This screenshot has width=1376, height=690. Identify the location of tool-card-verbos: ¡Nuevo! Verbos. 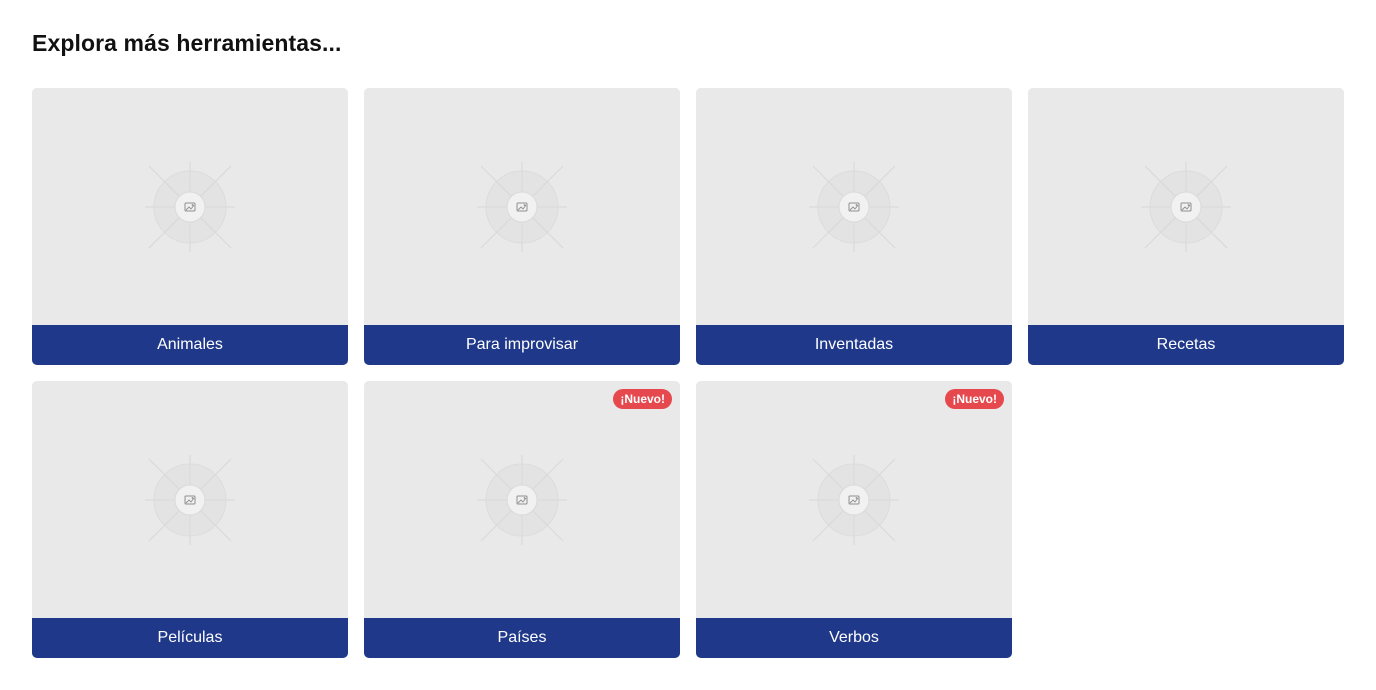
(854, 519).